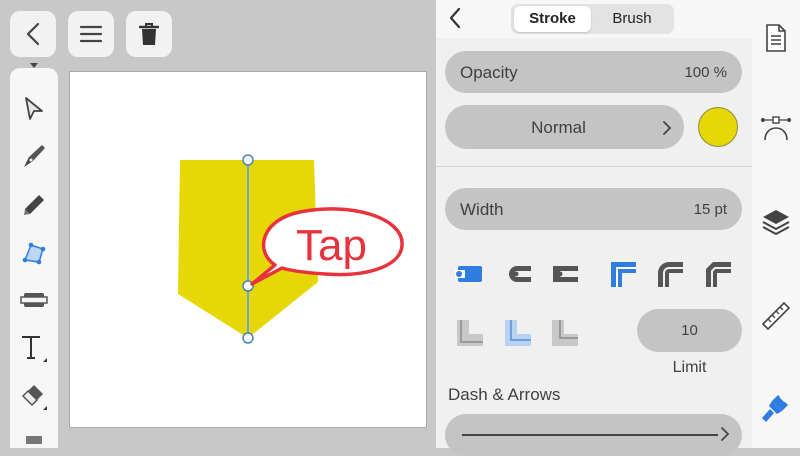 This screenshot has height=456, width=800. Describe the element at coordinates (482, 209) in the screenshot. I see `width-label: Width` at that location.